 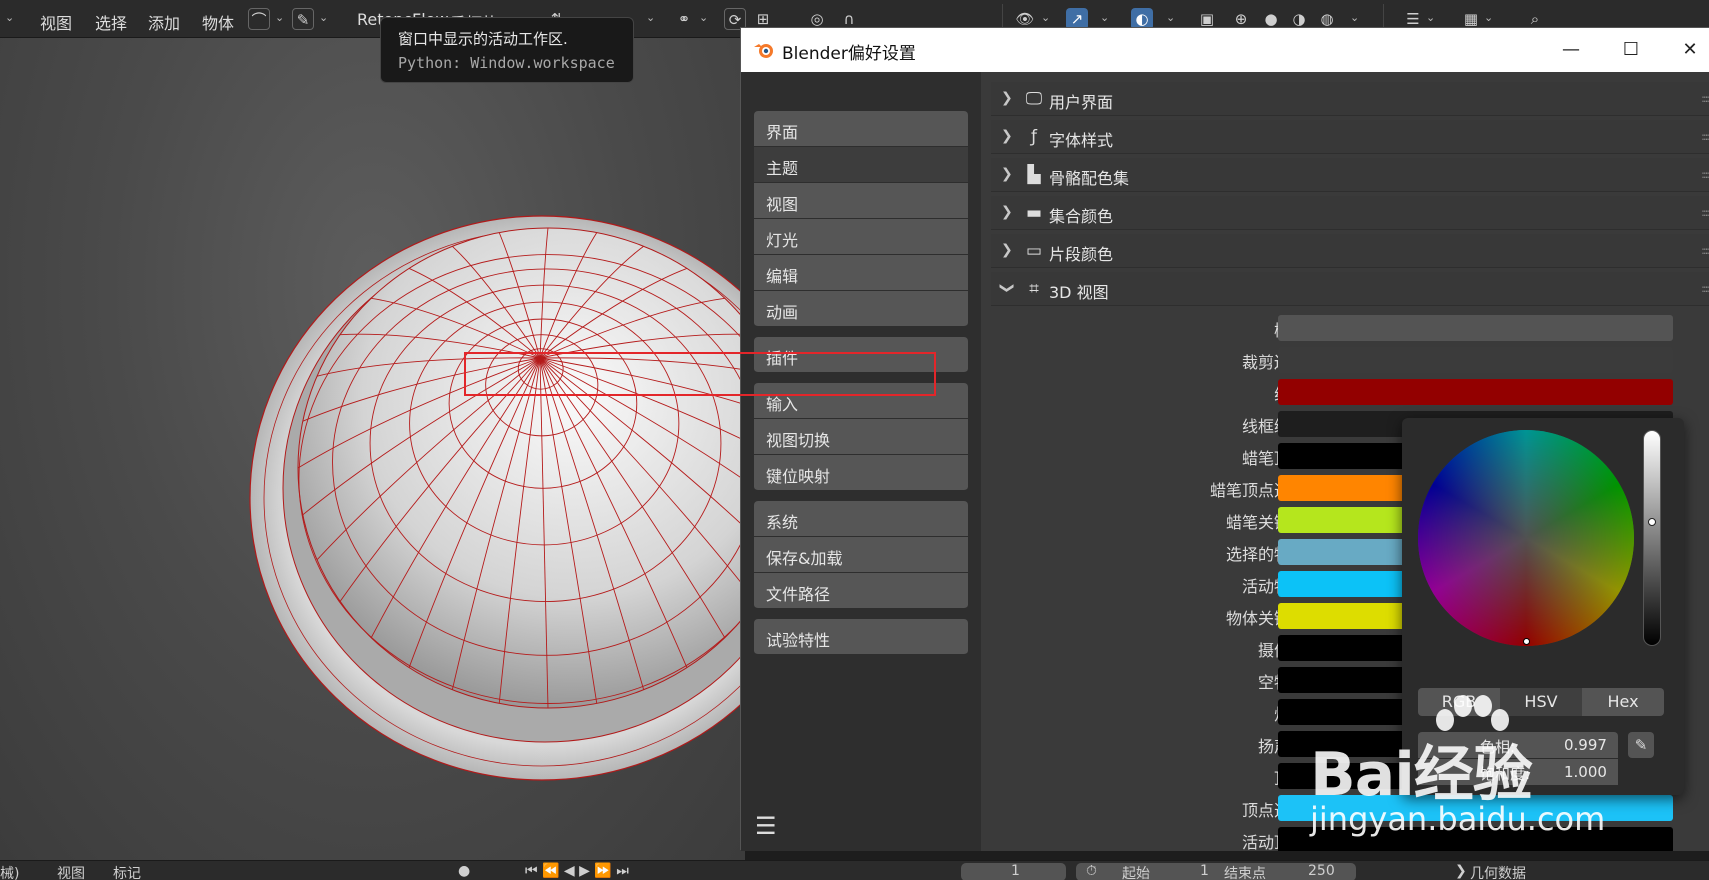 I want to click on playback-controls: ⏮ ⏪ ◀ ▶ ⏩ ⏭, so click(x=577, y=871).